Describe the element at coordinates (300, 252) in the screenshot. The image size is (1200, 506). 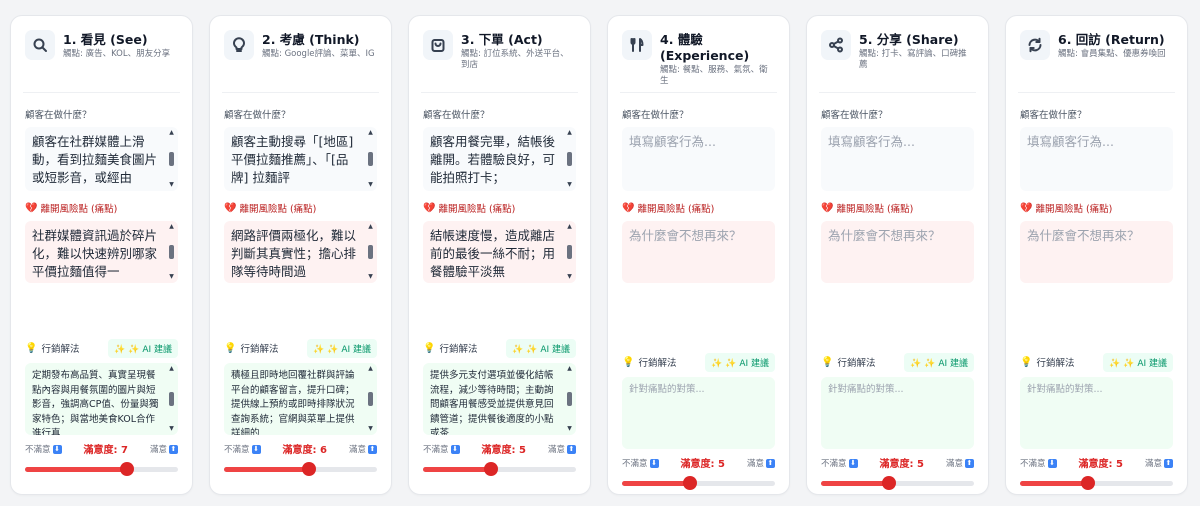
I see `pain-point-field: 網路評價兩極化，難以判斷其真實性；擔心排隊等待時間過 ▲ ▼` at that location.